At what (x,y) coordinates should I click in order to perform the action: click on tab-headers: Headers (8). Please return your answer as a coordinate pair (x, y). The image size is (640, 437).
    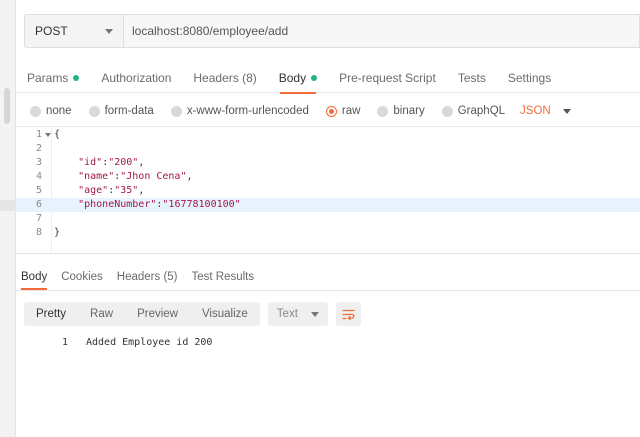
    Looking at the image, I should click on (224, 78).